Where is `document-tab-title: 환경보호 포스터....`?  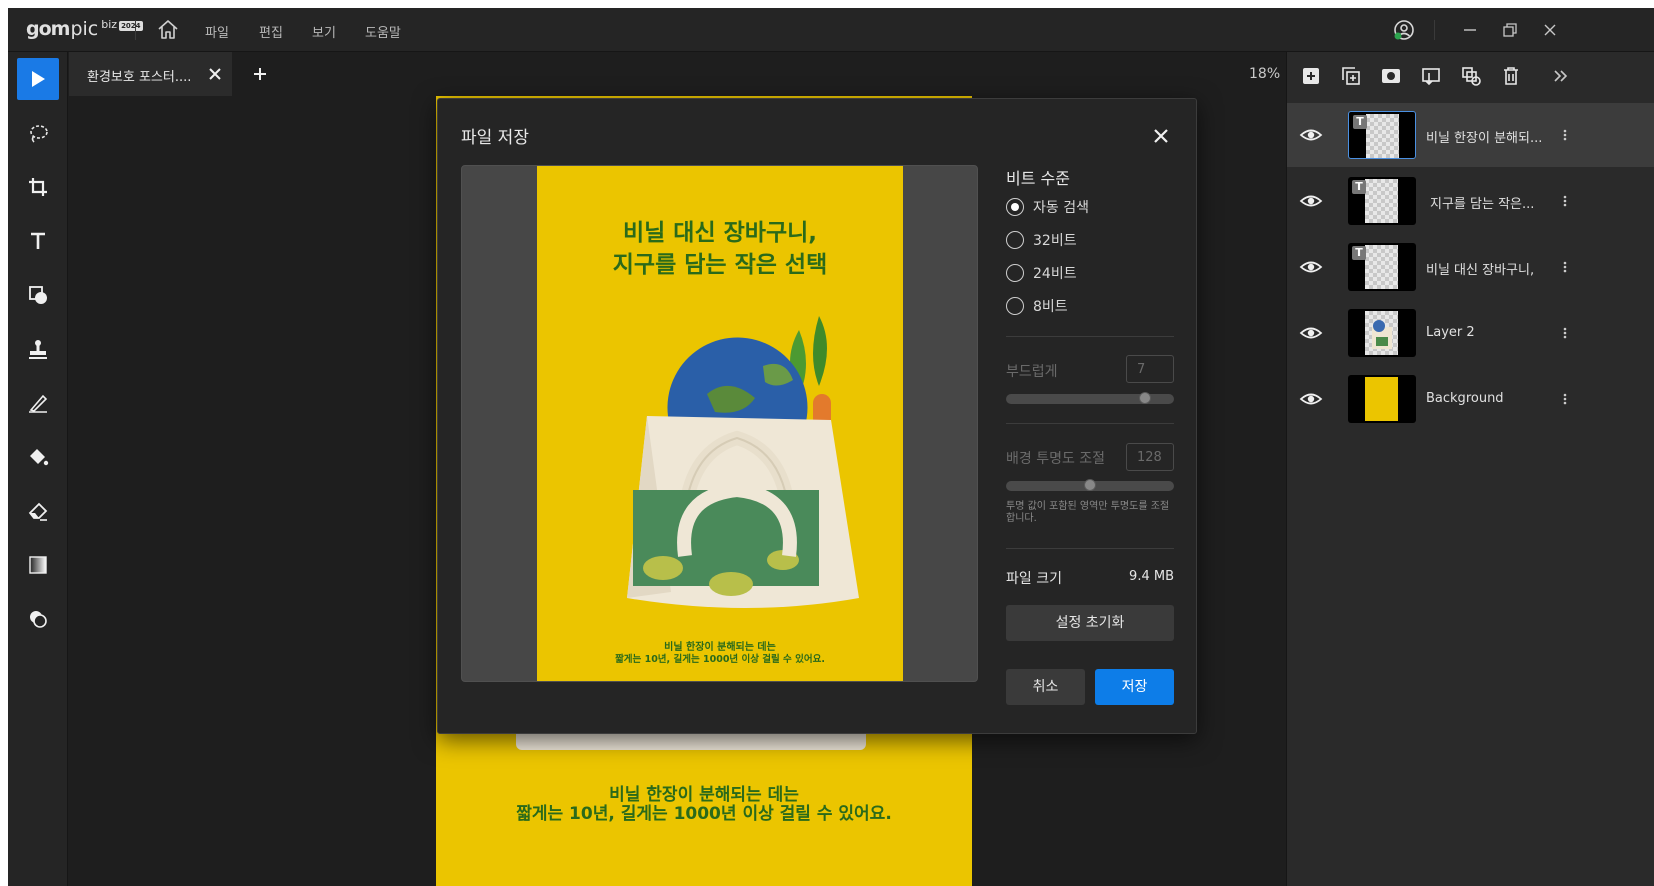 document-tab-title: 환경보호 포스터.... is located at coordinates (139, 77).